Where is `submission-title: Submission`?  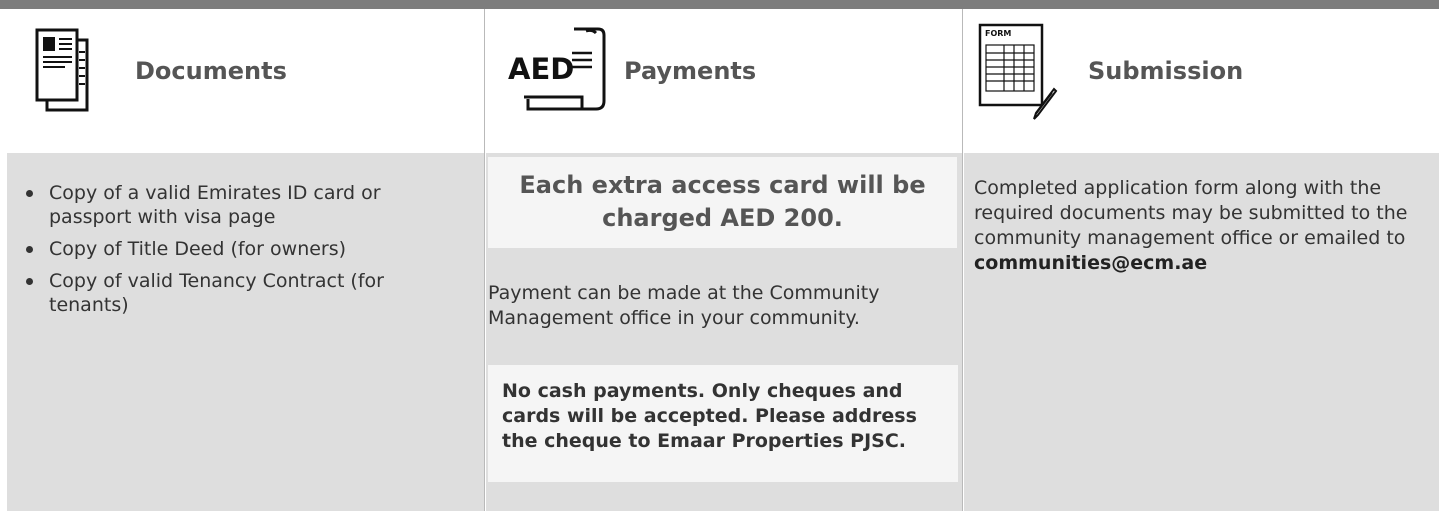
submission-title: Submission is located at coordinates (1166, 71).